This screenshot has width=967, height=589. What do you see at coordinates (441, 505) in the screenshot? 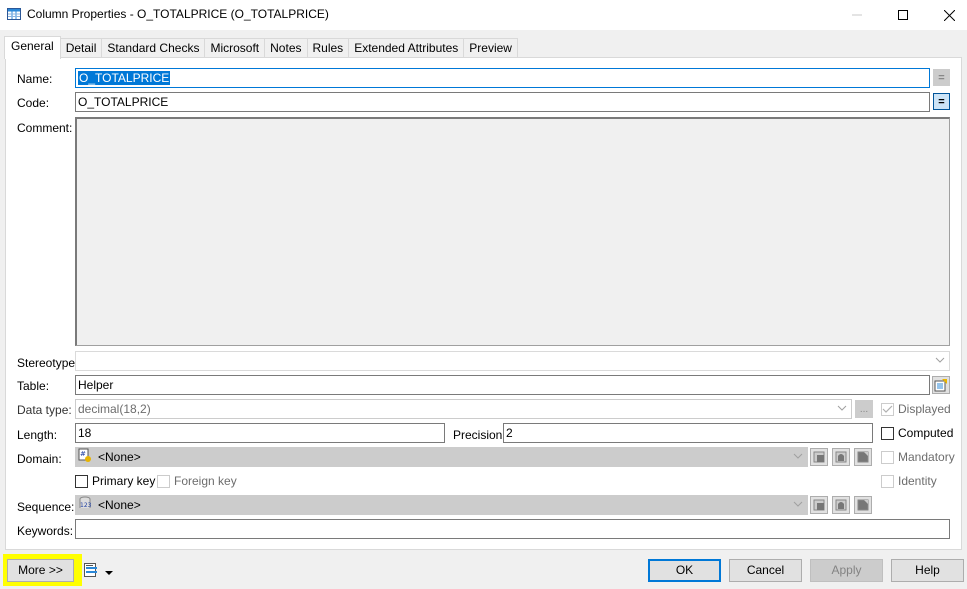
I see `sequence-combo: 123 <None>` at bounding box center [441, 505].